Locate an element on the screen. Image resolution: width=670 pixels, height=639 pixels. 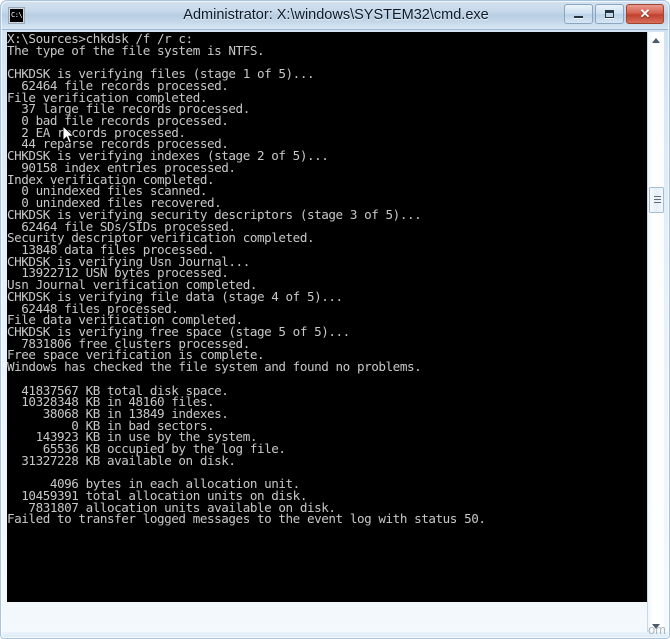
close-button: ✕ is located at coordinates (645, 14).